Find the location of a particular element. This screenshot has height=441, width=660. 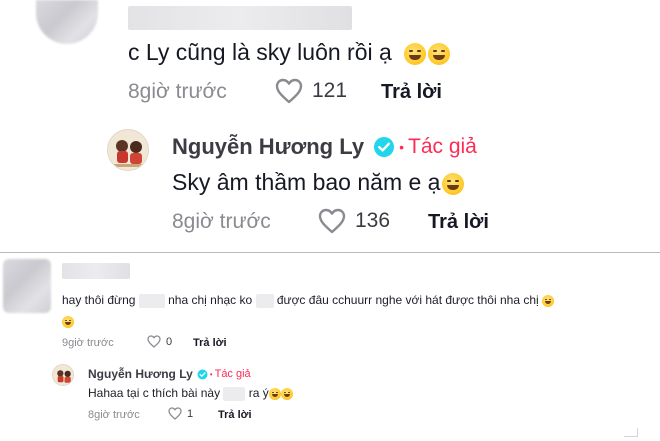

comment-text-part-2: nha chị nhạc ko is located at coordinates (210, 300).